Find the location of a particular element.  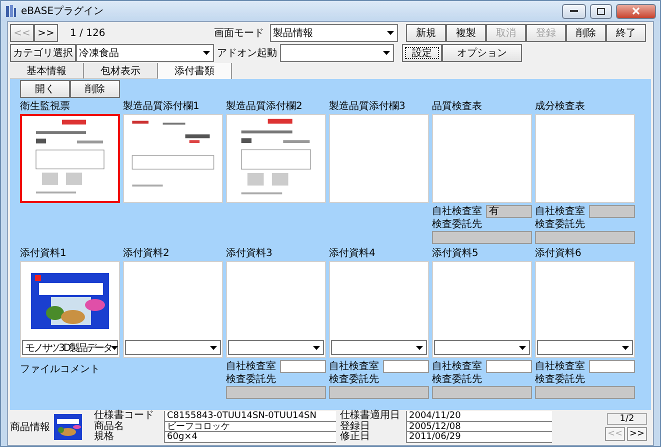

window-title: eBASEプラグイン is located at coordinates (63, 11).